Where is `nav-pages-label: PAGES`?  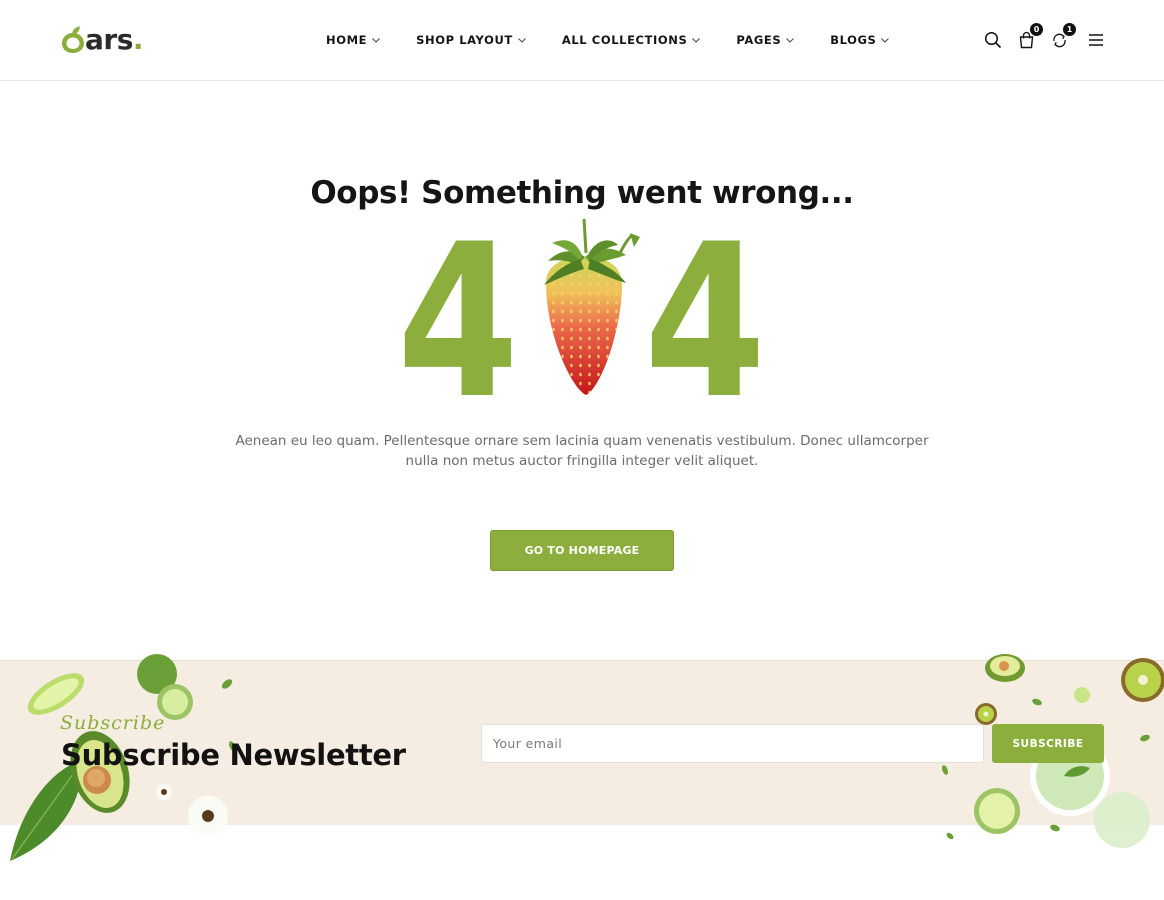 nav-pages-label: PAGES is located at coordinates (759, 40).